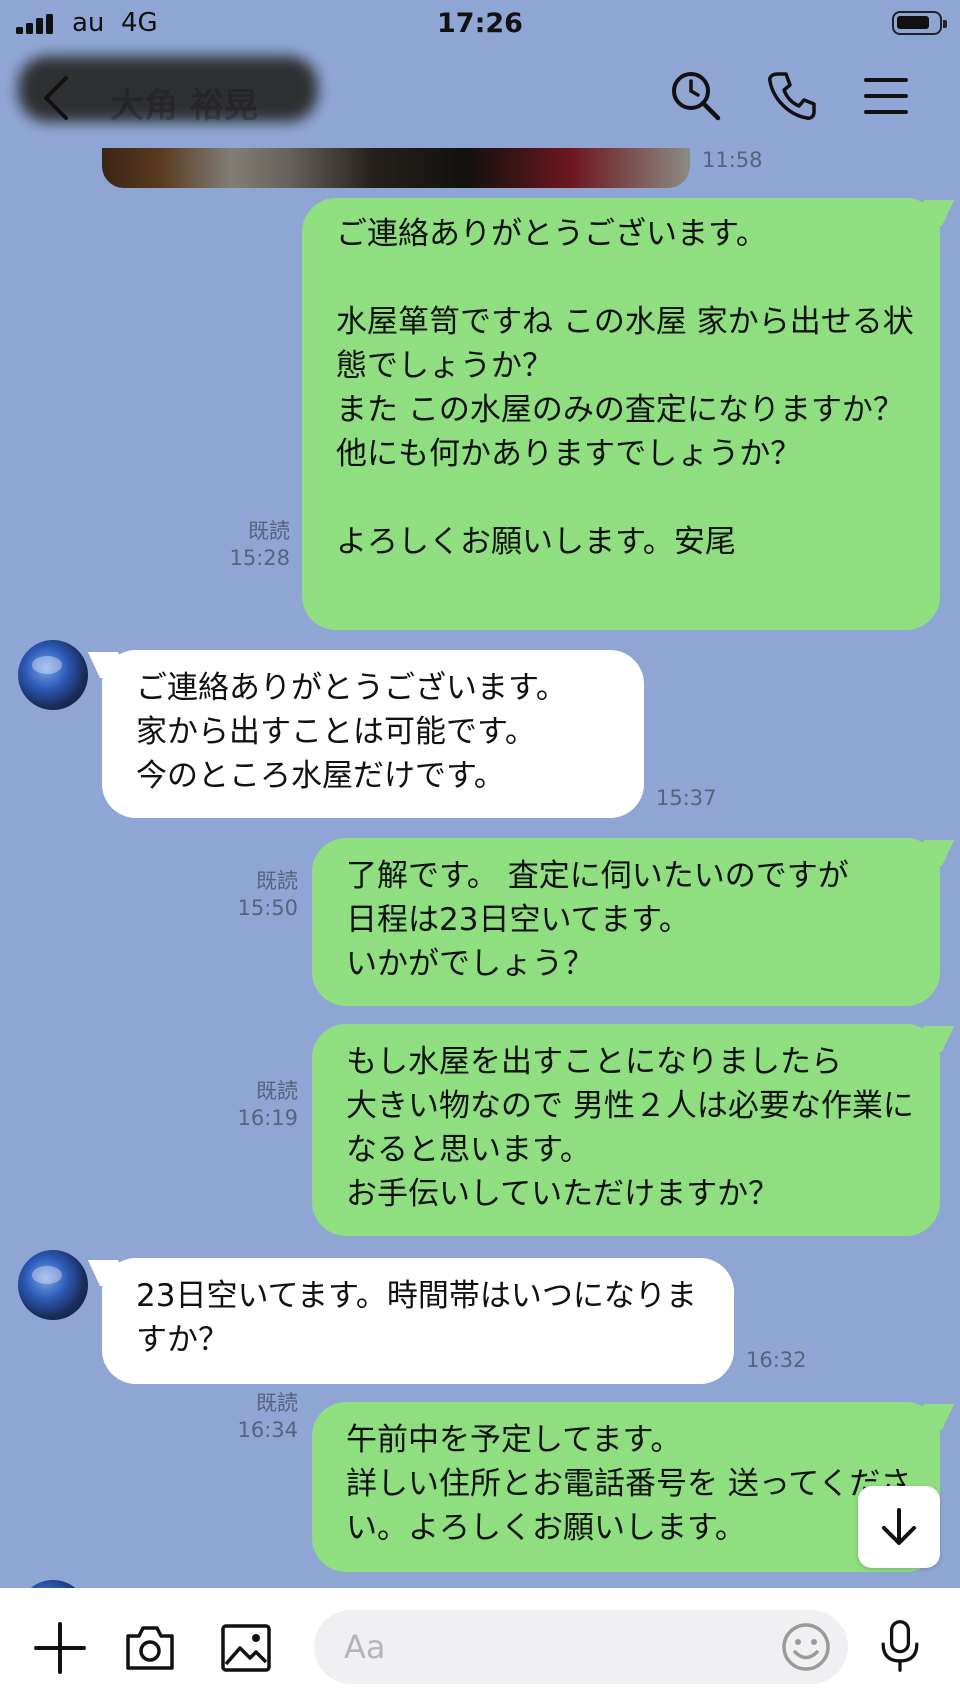 The width and height of the screenshot is (960, 1707). What do you see at coordinates (900, 1646) in the screenshot?
I see `microphone-icon` at bounding box center [900, 1646].